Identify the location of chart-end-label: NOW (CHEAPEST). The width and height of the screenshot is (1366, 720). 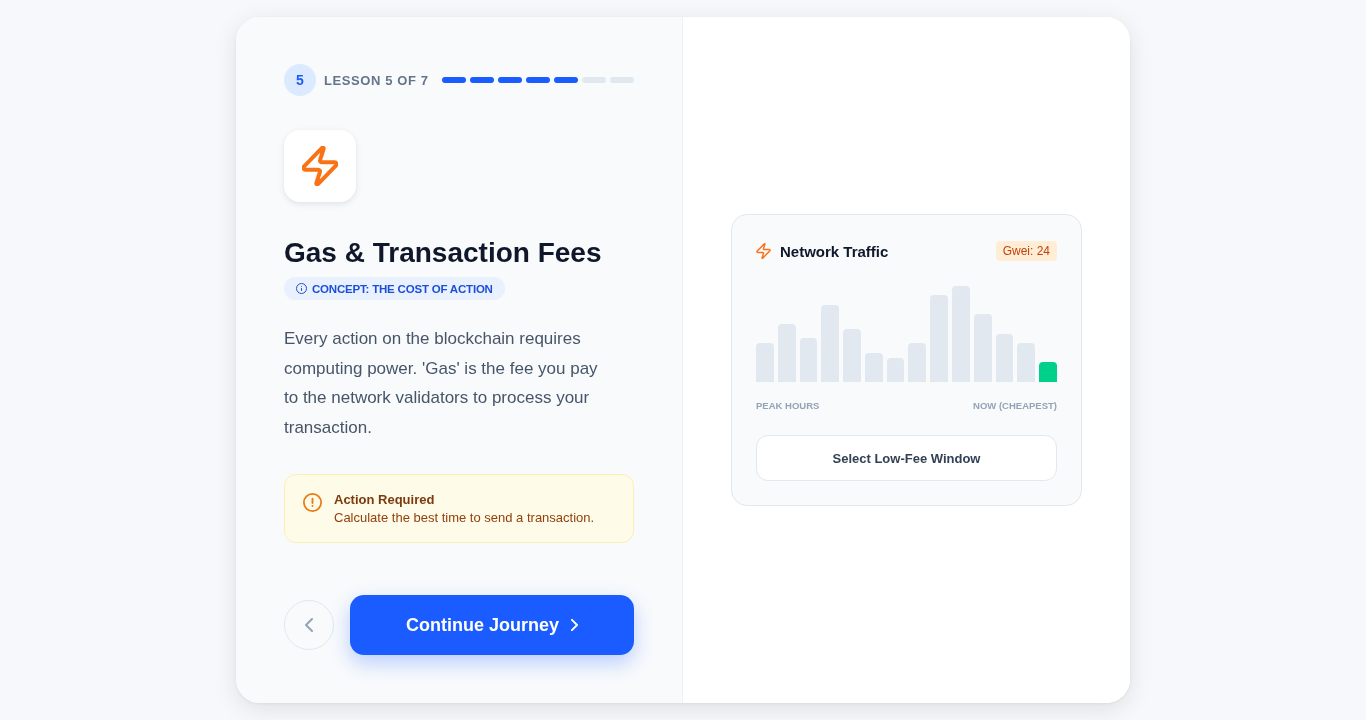
(1015, 405).